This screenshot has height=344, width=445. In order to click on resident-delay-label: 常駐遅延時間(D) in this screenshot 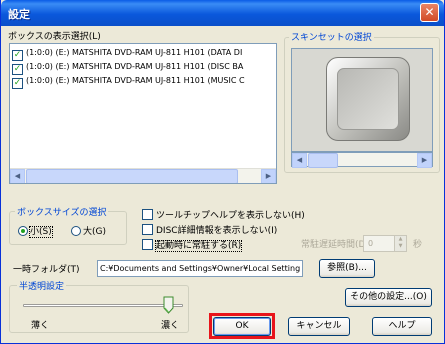, I will do `click(335, 245)`.